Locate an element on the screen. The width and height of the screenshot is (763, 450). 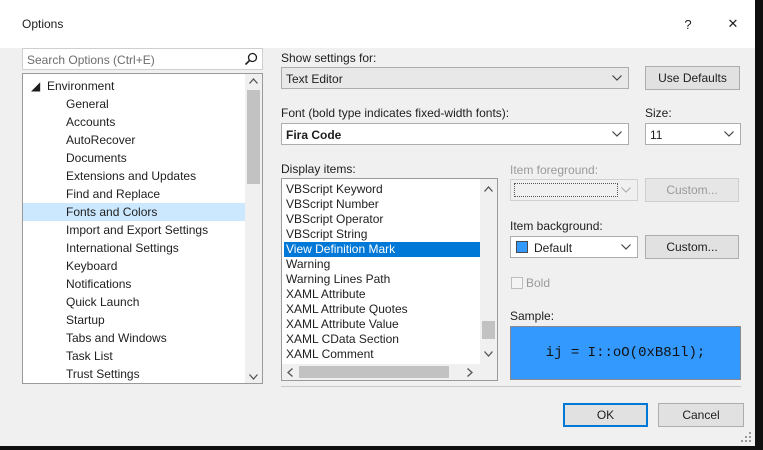
list-vscrollbar is located at coordinates (488, 271).